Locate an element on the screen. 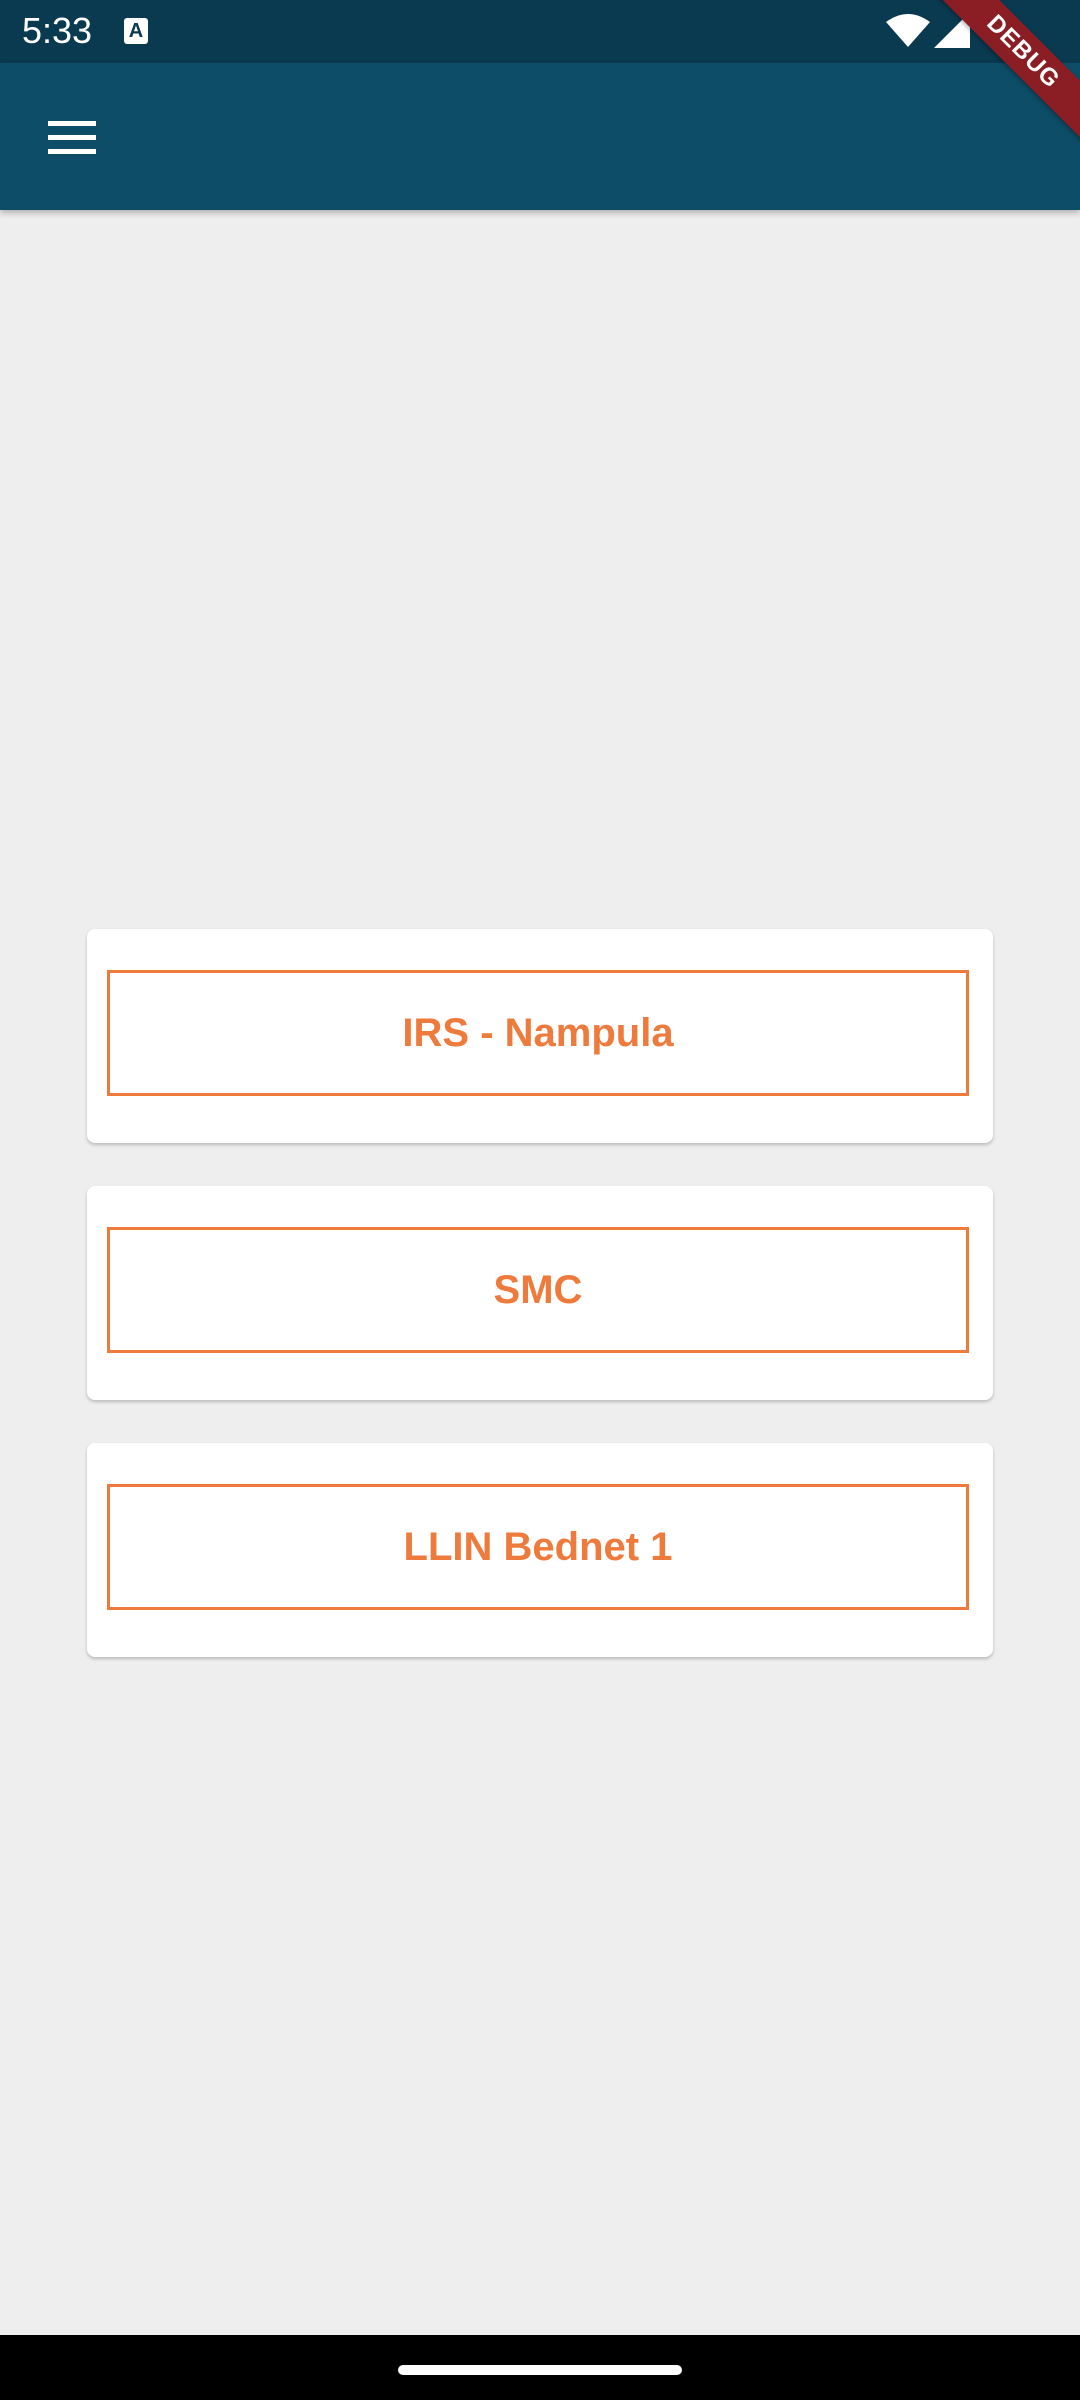  home-gesture-handle is located at coordinates (540, 2370).